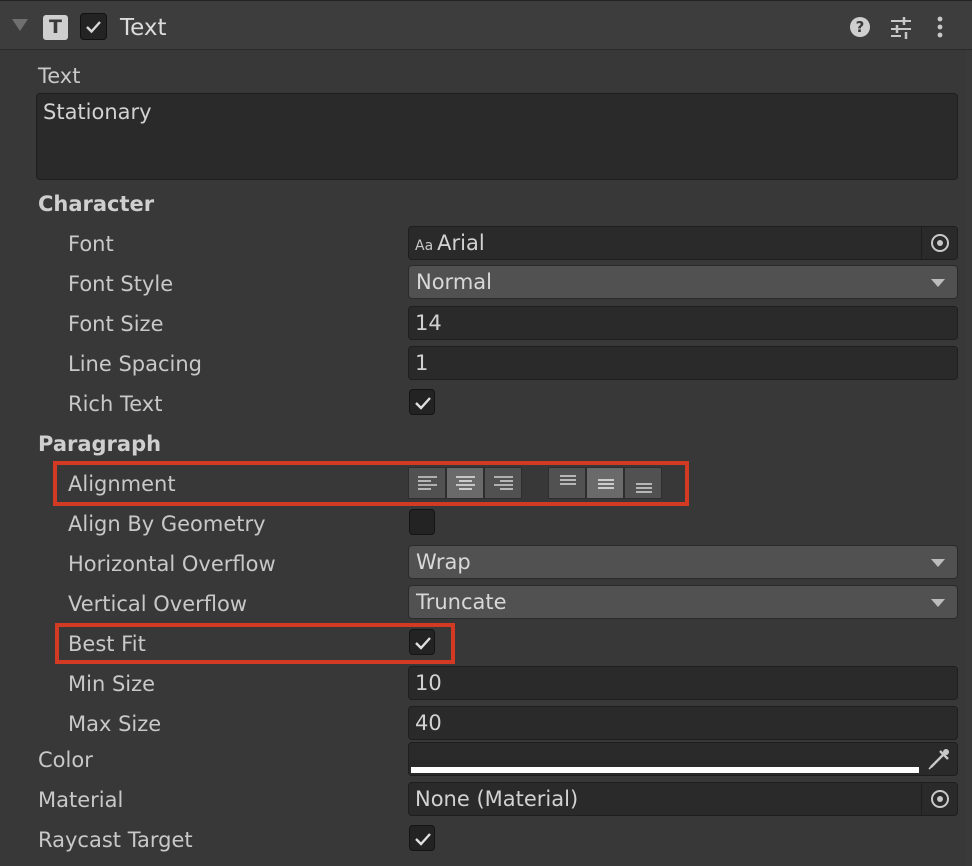 The image size is (972, 866). I want to click on component-title: Text, so click(143, 28).